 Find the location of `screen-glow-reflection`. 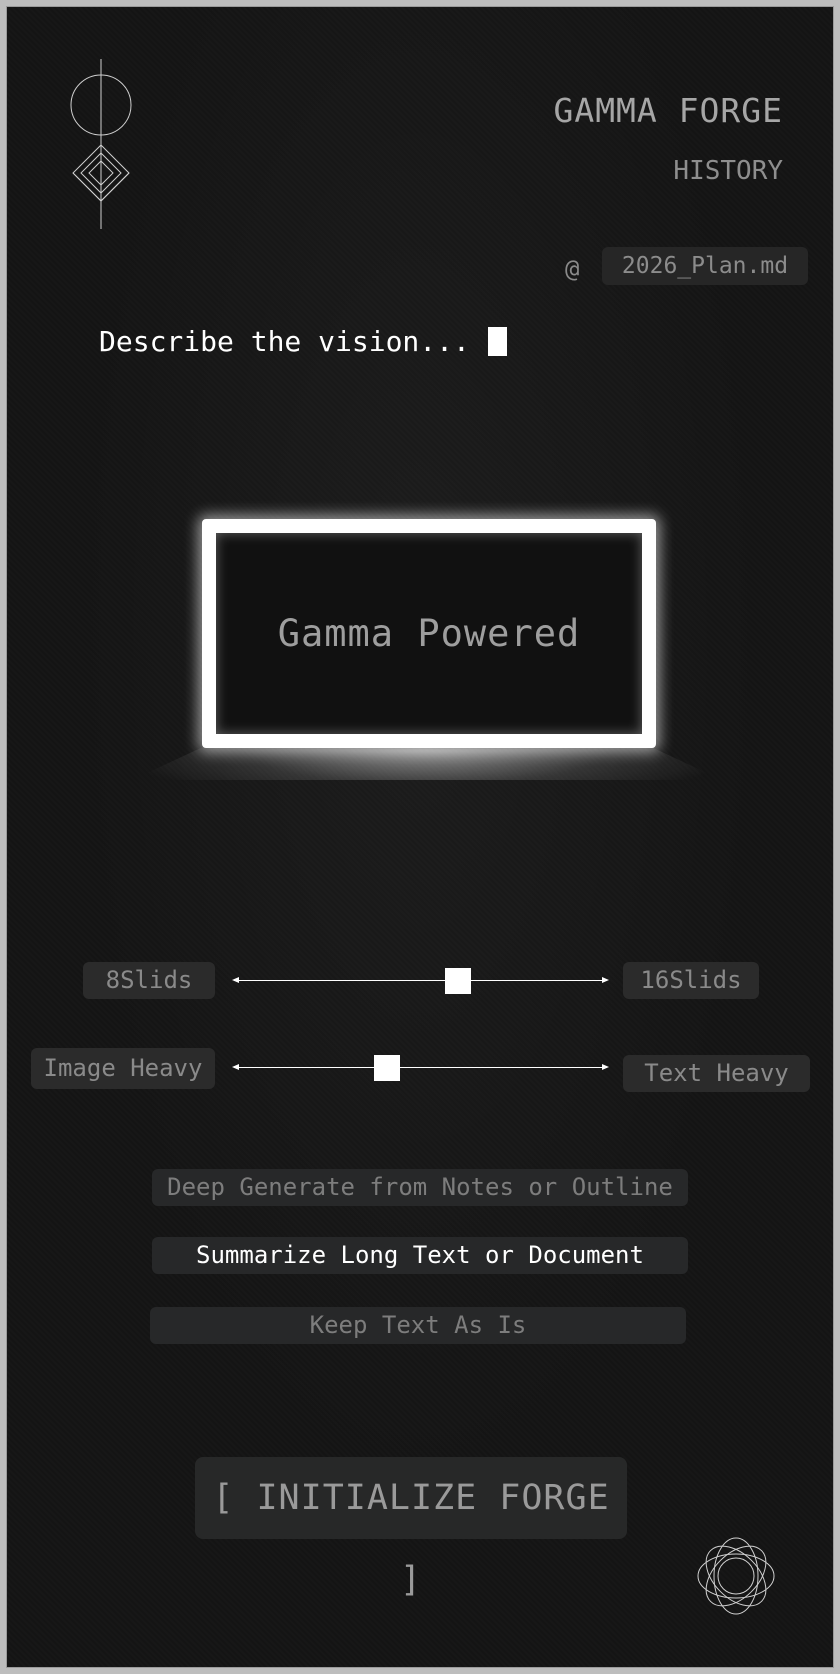

screen-glow-reflection is located at coordinates (427, 763).